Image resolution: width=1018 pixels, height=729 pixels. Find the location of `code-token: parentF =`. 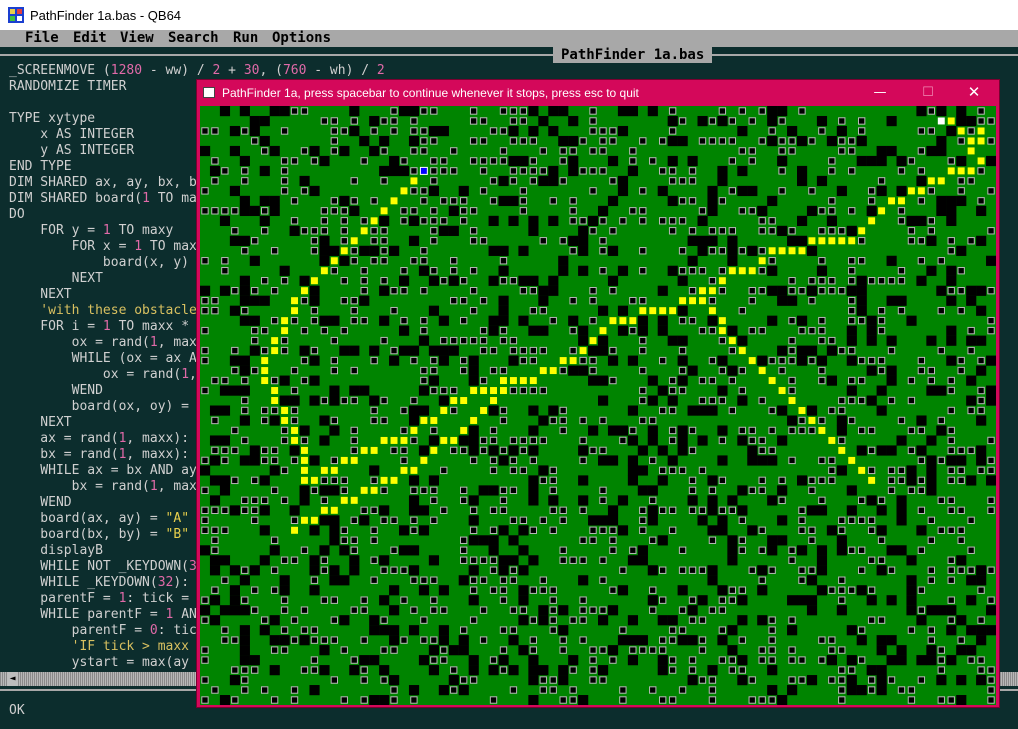

code-token: parentF = is located at coordinates (64, 598).